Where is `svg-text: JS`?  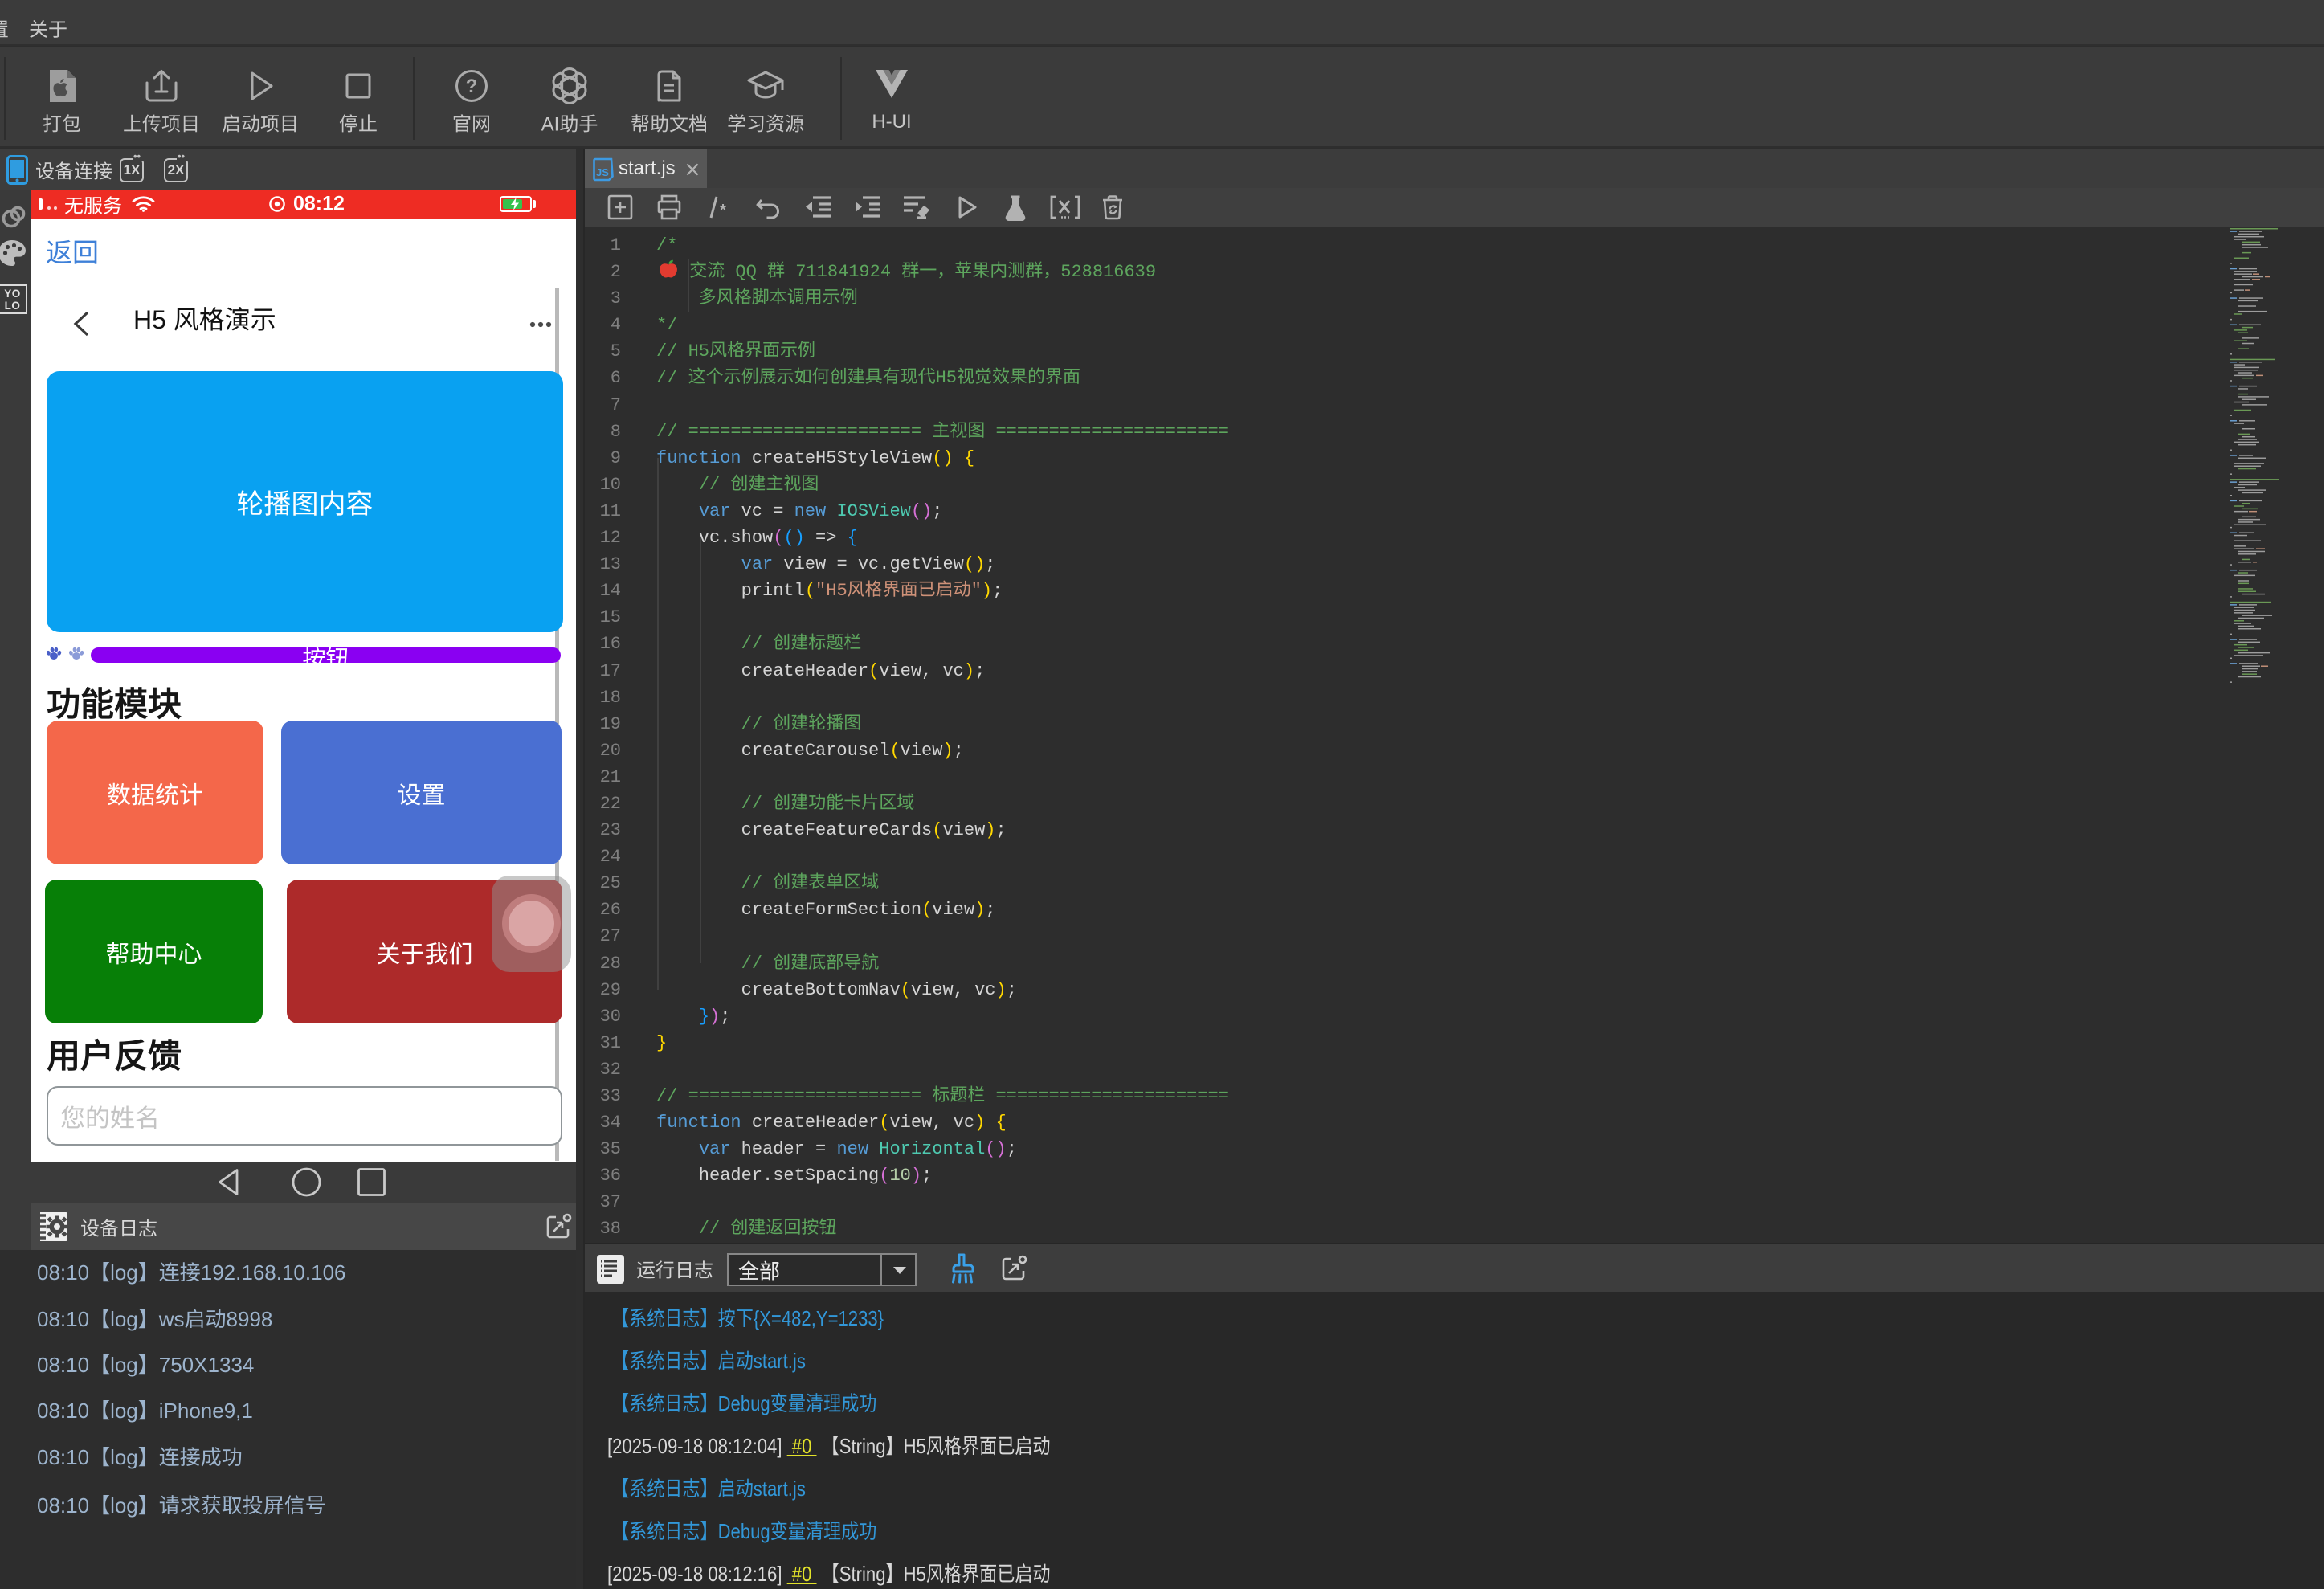
svg-text: JS is located at coordinates (602, 172).